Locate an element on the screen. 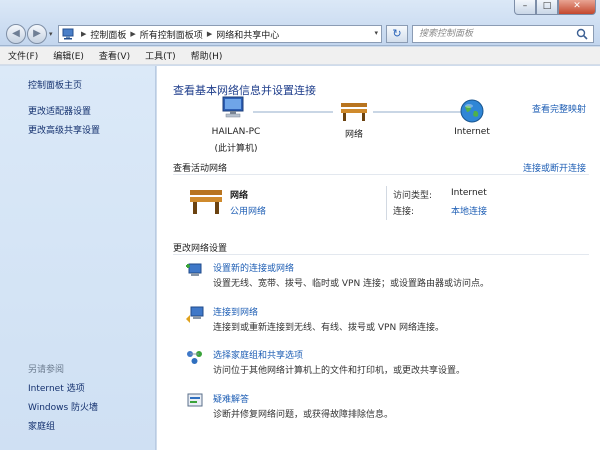  search-input: 搜索控制面板 is located at coordinates (503, 34).